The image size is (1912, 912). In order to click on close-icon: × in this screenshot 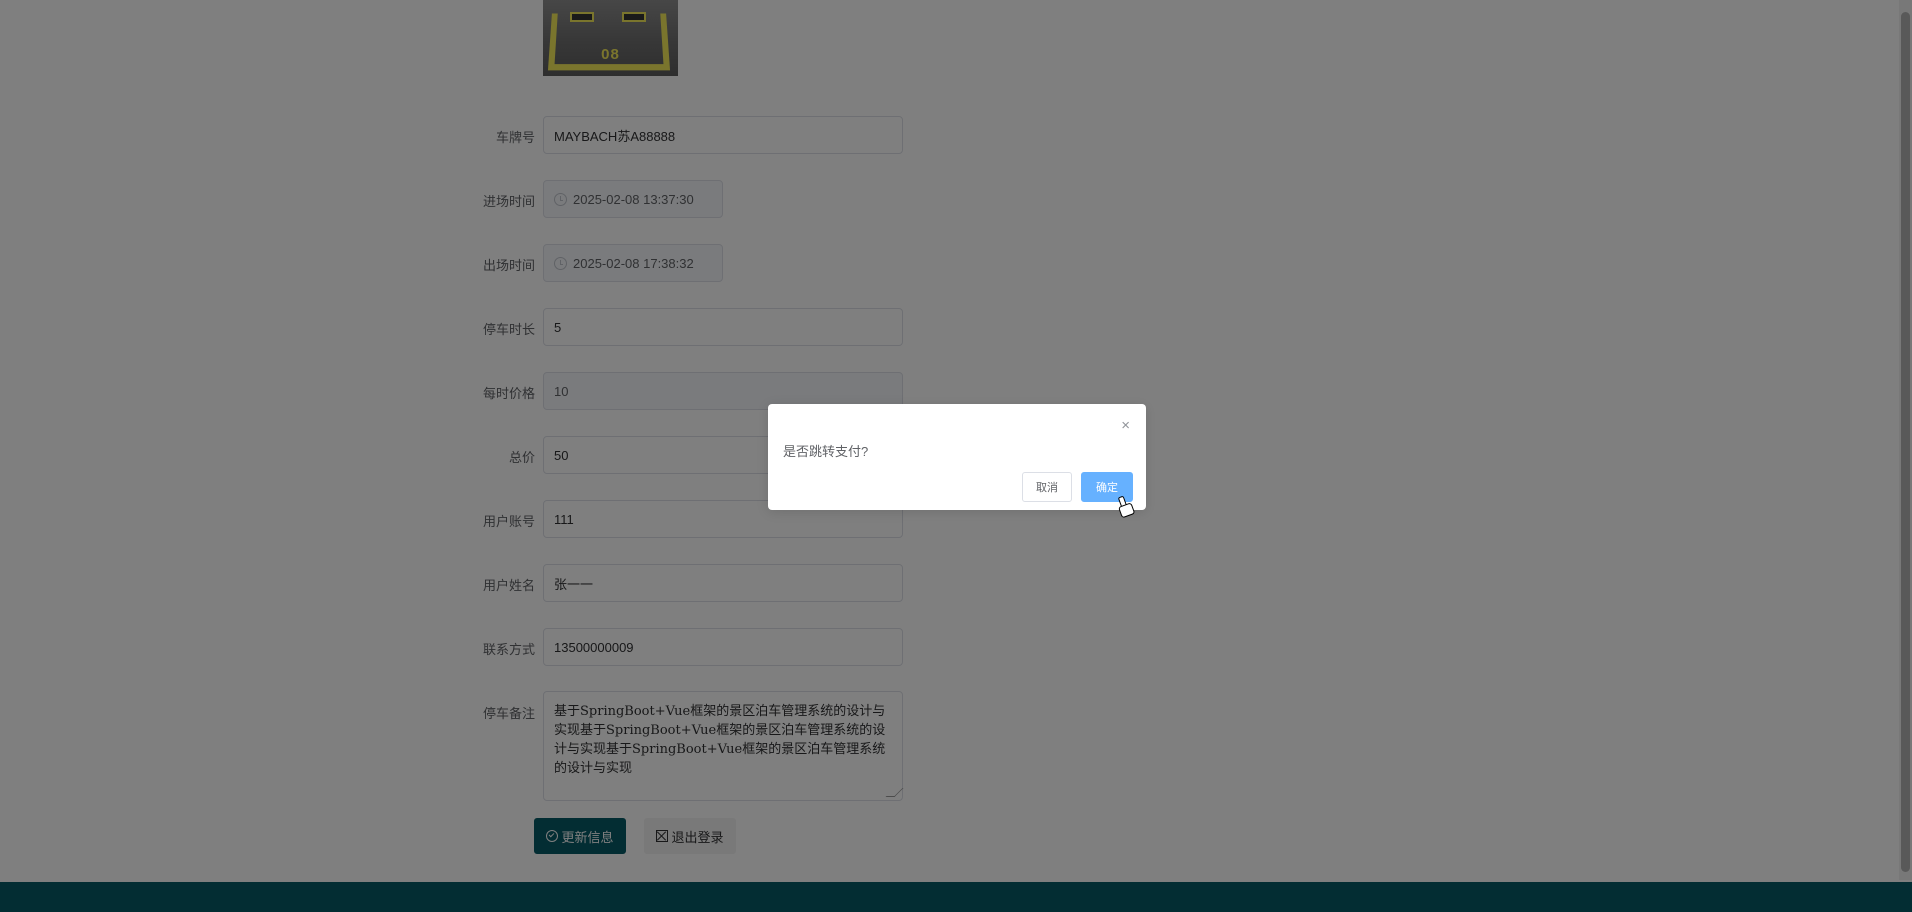, I will do `click(1125, 425)`.